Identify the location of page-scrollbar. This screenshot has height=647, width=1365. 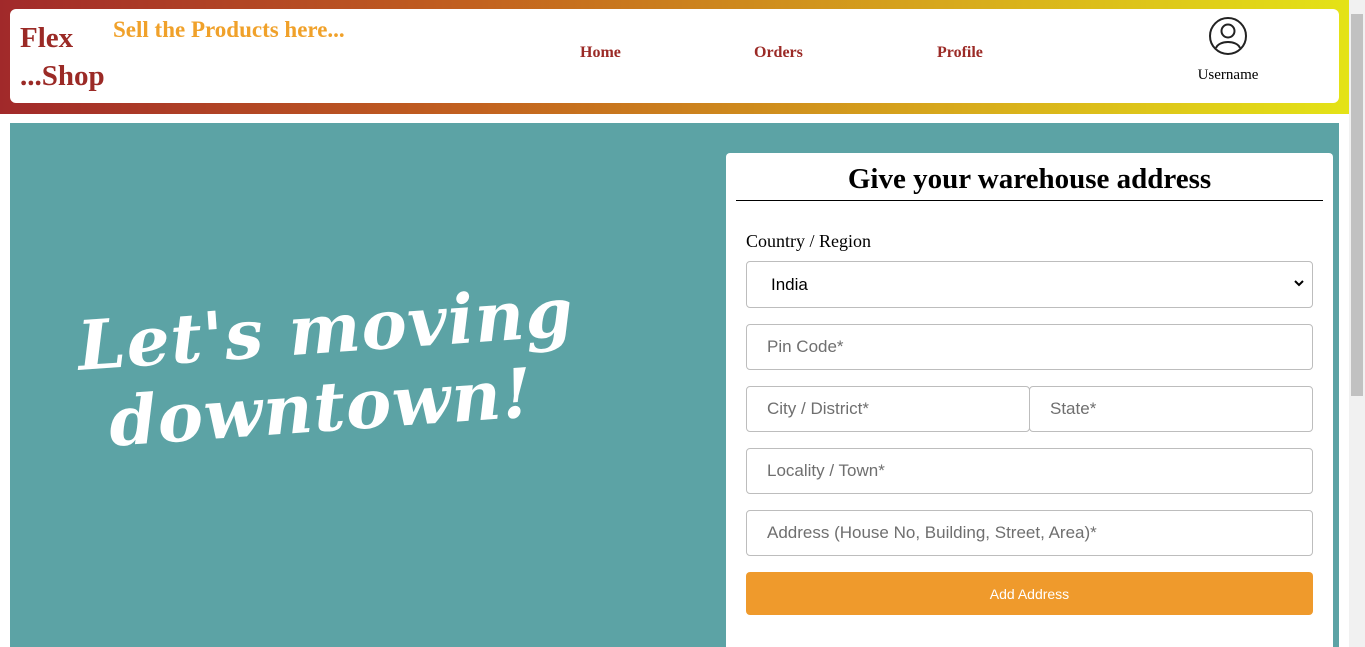
(1357, 323).